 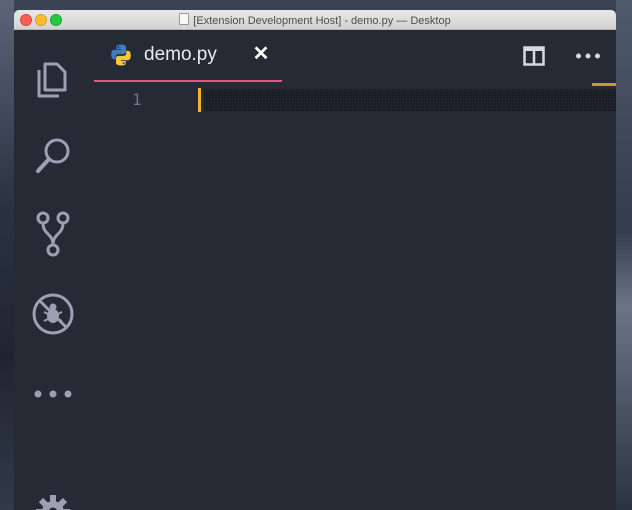 What do you see at coordinates (53, 156) in the screenshot?
I see `search-icon` at bounding box center [53, 156].